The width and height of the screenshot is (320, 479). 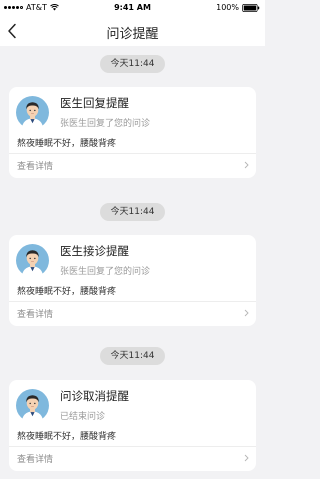 What do you see at coordinates (132, 425) in the screenshot?
I see `message-card: 问诊取消提醒 已结束问诊 熬夜睡眠不好，腰酸背疼 查看详情` at bounding box center [132, 425].